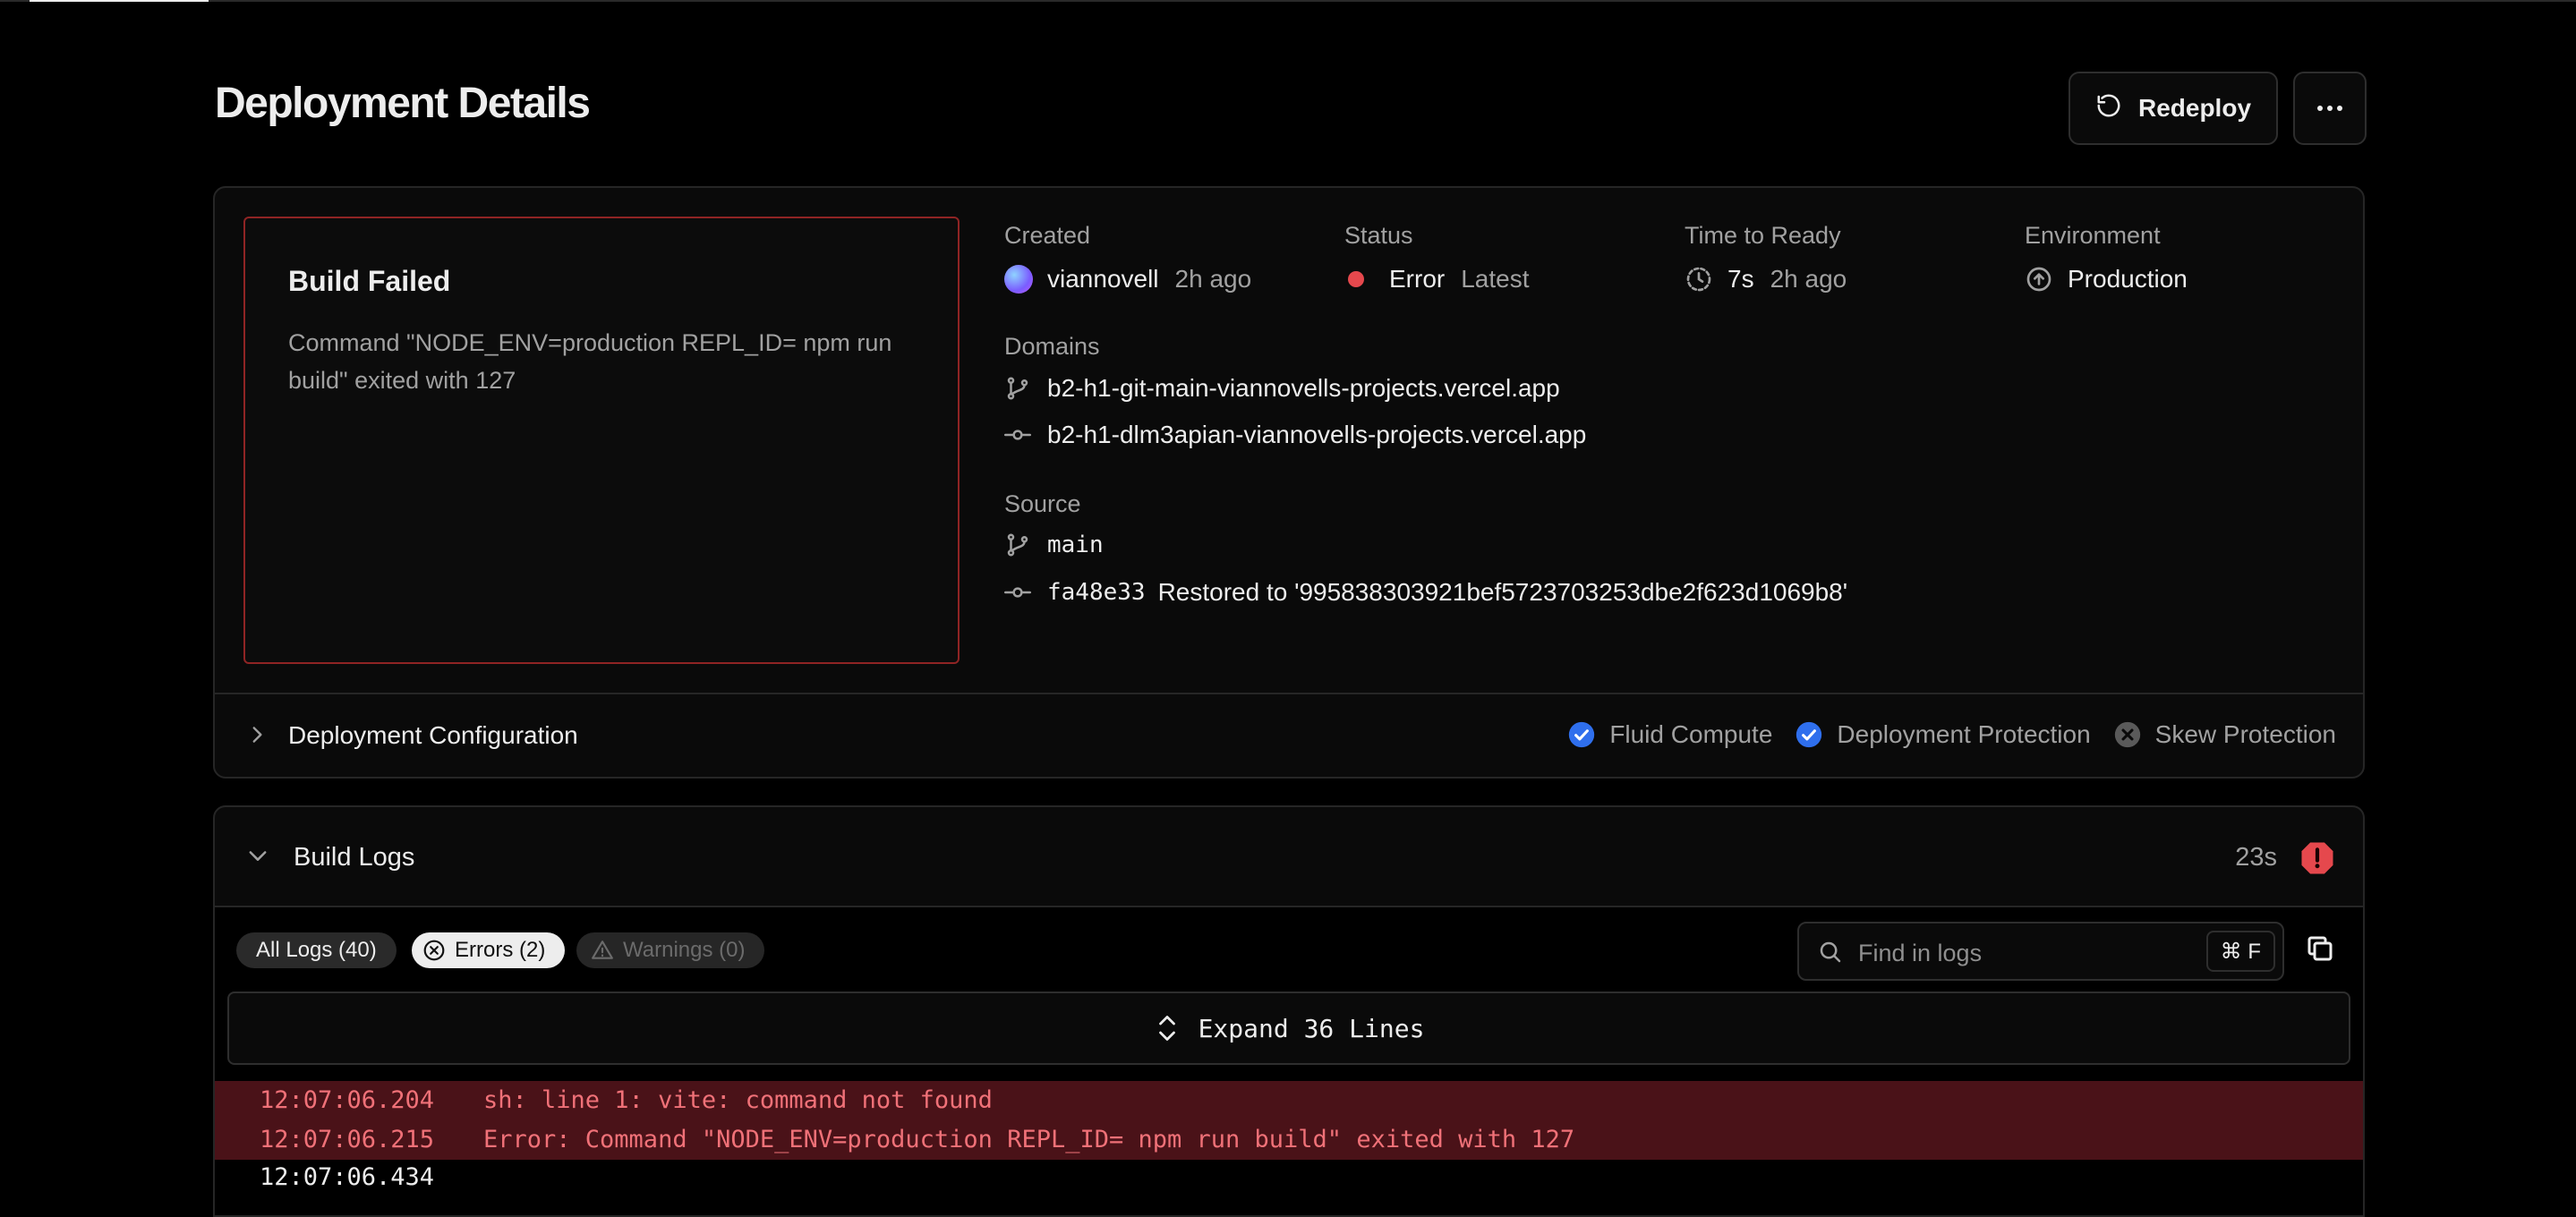 This screenshot has height=1217, width=2576. What do you see at coordinates (1103, 280) in the screenshot?
I see `created-user: viannovell` at bounding box center [1103, 280].